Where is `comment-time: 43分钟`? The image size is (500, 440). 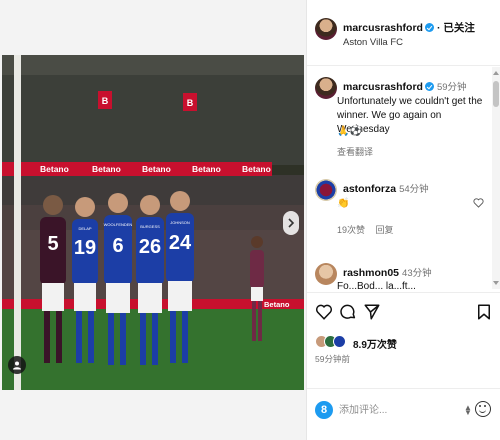
comment-time: 43分钟 is located at coordinates (417, 273).